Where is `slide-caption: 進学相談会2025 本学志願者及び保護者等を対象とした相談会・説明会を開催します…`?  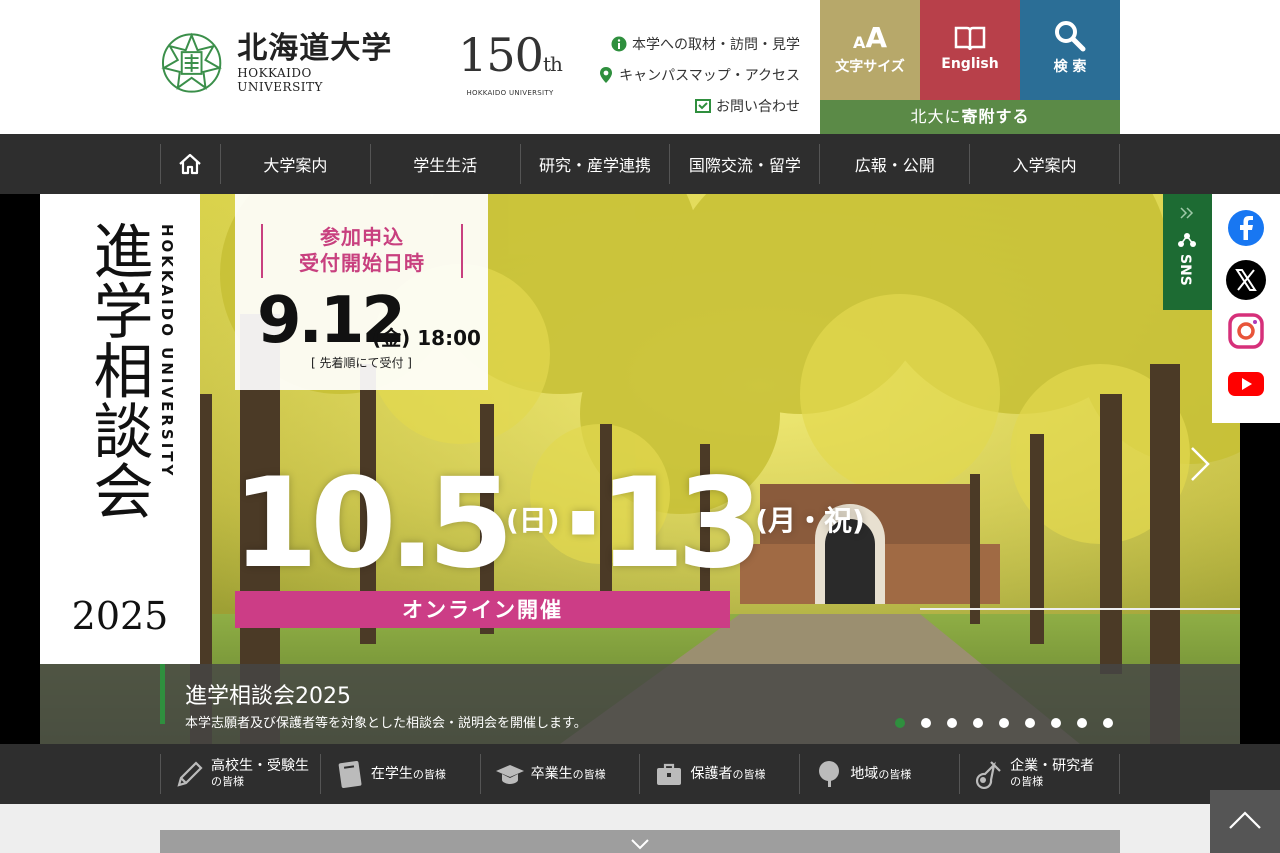 slide-caption: 進学相談会2025 本学志願者及び保護者等を対象とした相談会・説明会を開催します… is located at coordinates (640, 704).